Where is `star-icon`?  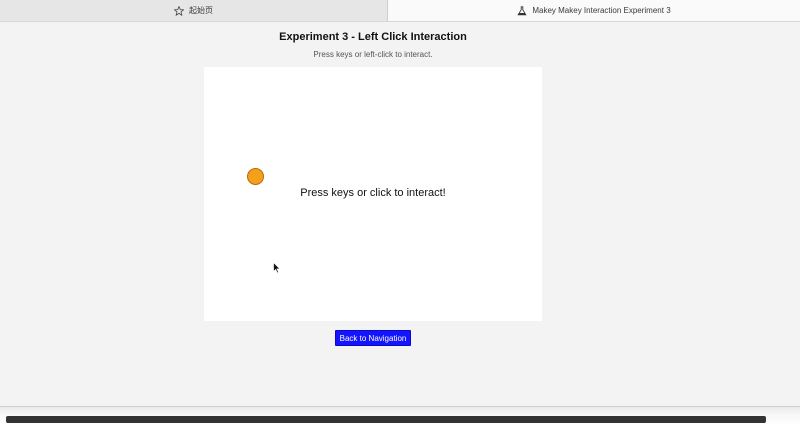 star-icon is located at coordinates (179, 10).